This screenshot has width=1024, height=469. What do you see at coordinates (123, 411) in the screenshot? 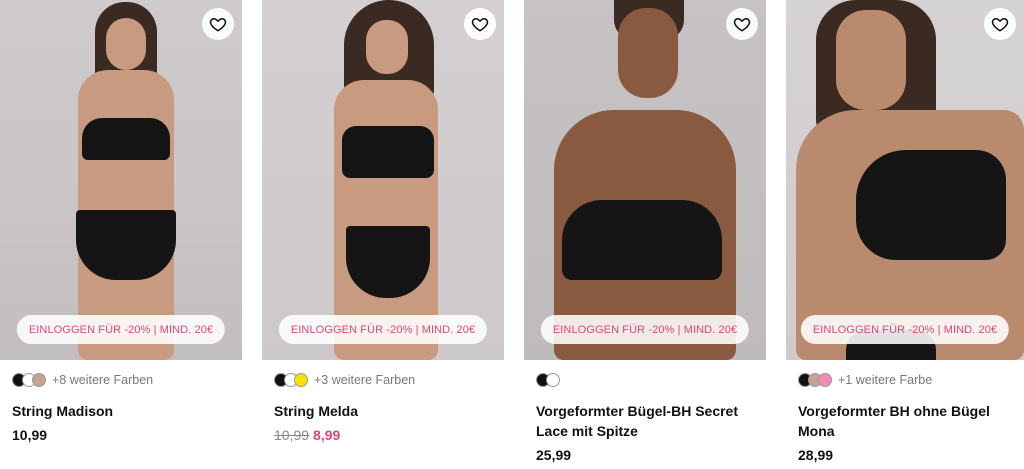
I see `product-name: String Madison` at bounding box center [123, 411].